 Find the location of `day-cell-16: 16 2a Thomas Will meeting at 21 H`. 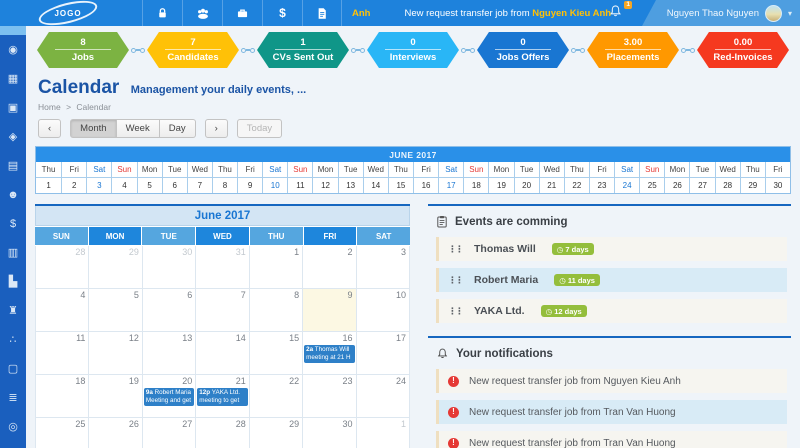

day-cell-16: 16 2a Thomas Will meeting at 21 H is located at coordinates (330, 353).